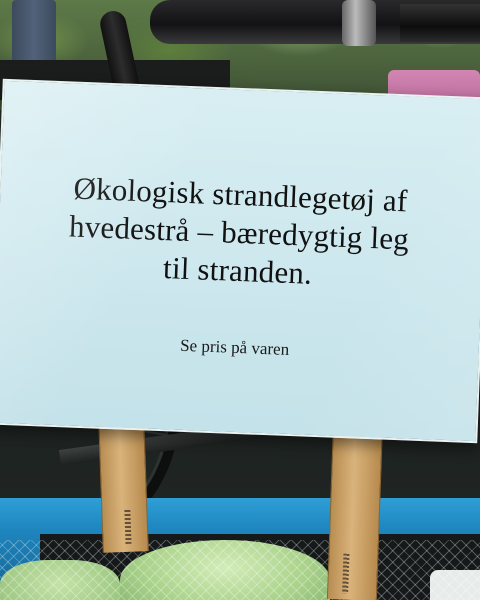 The height and width of the screenshot is (600, 480). Describe the element at coordinates (355, 509) in the screenshot. I see `wooden-stake-right` at that location.